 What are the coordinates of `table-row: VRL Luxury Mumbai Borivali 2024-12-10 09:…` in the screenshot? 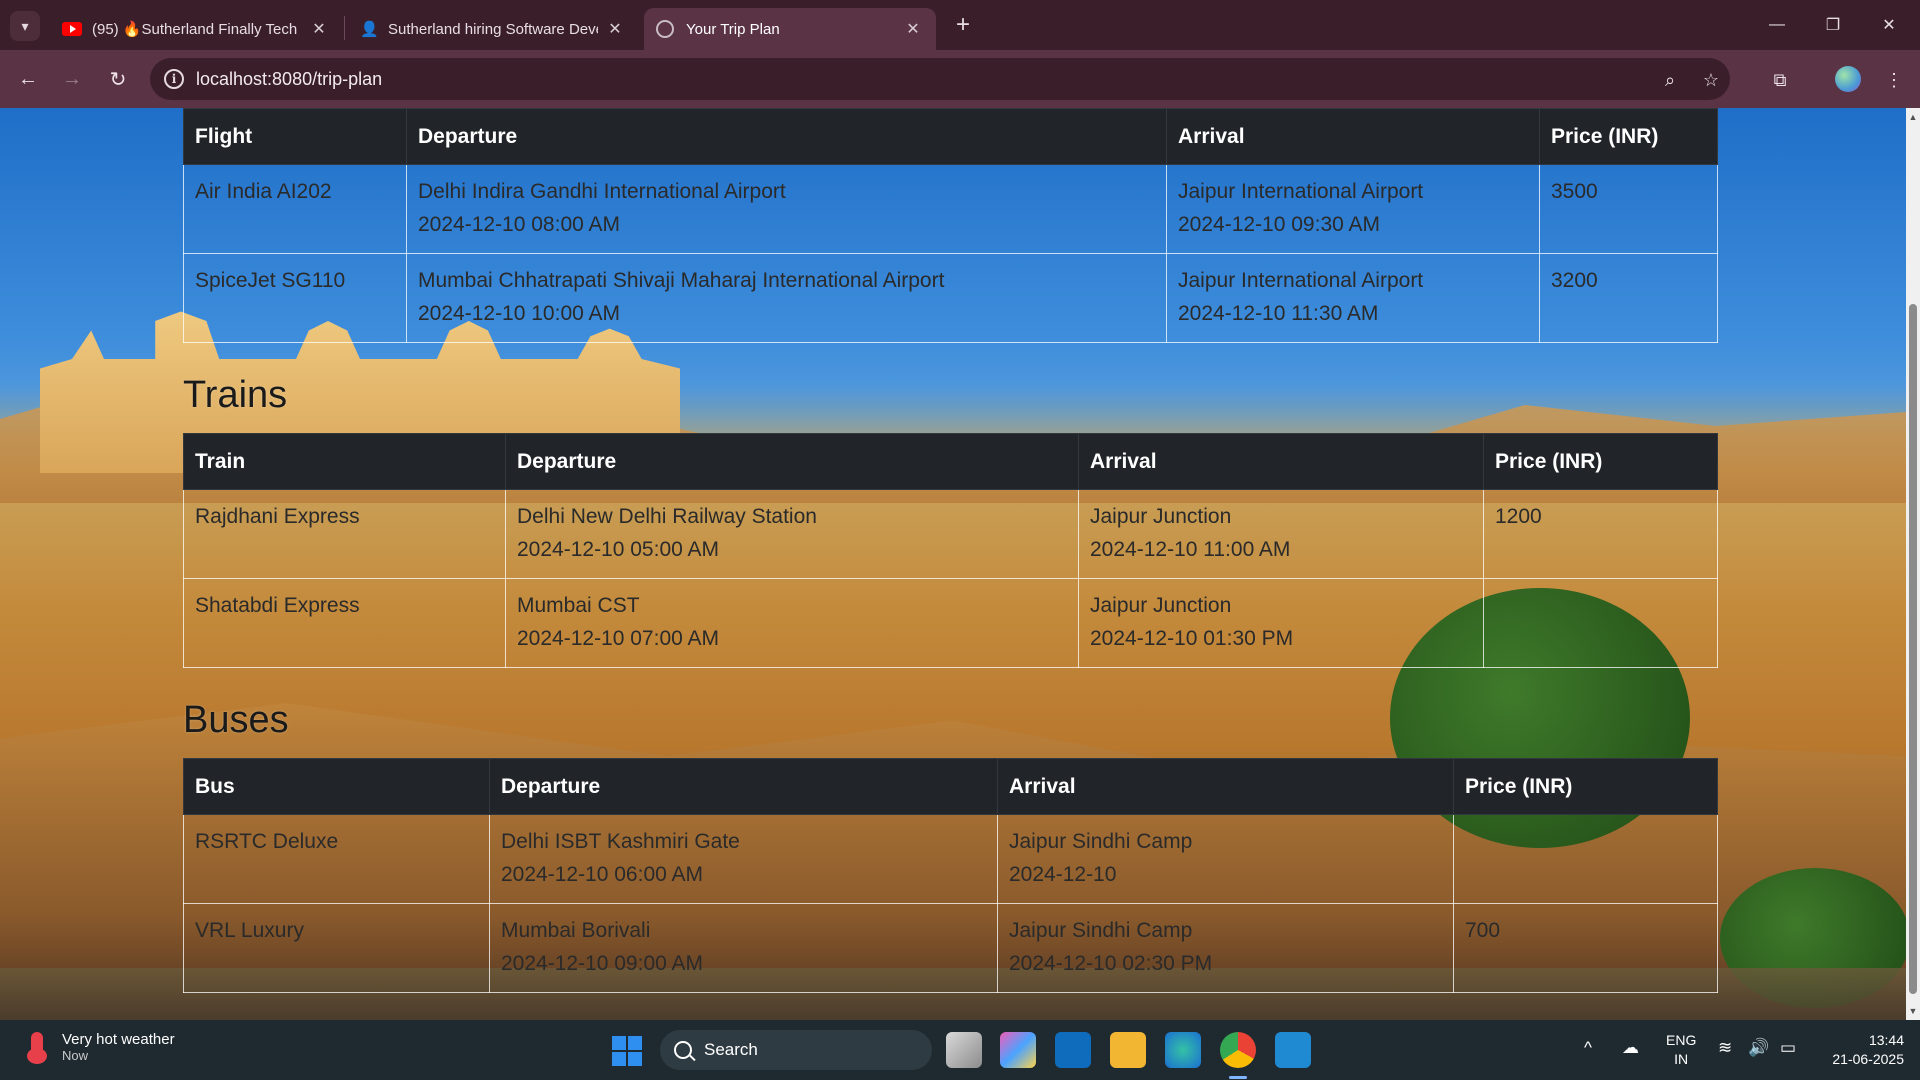 It's located at (950, 948).